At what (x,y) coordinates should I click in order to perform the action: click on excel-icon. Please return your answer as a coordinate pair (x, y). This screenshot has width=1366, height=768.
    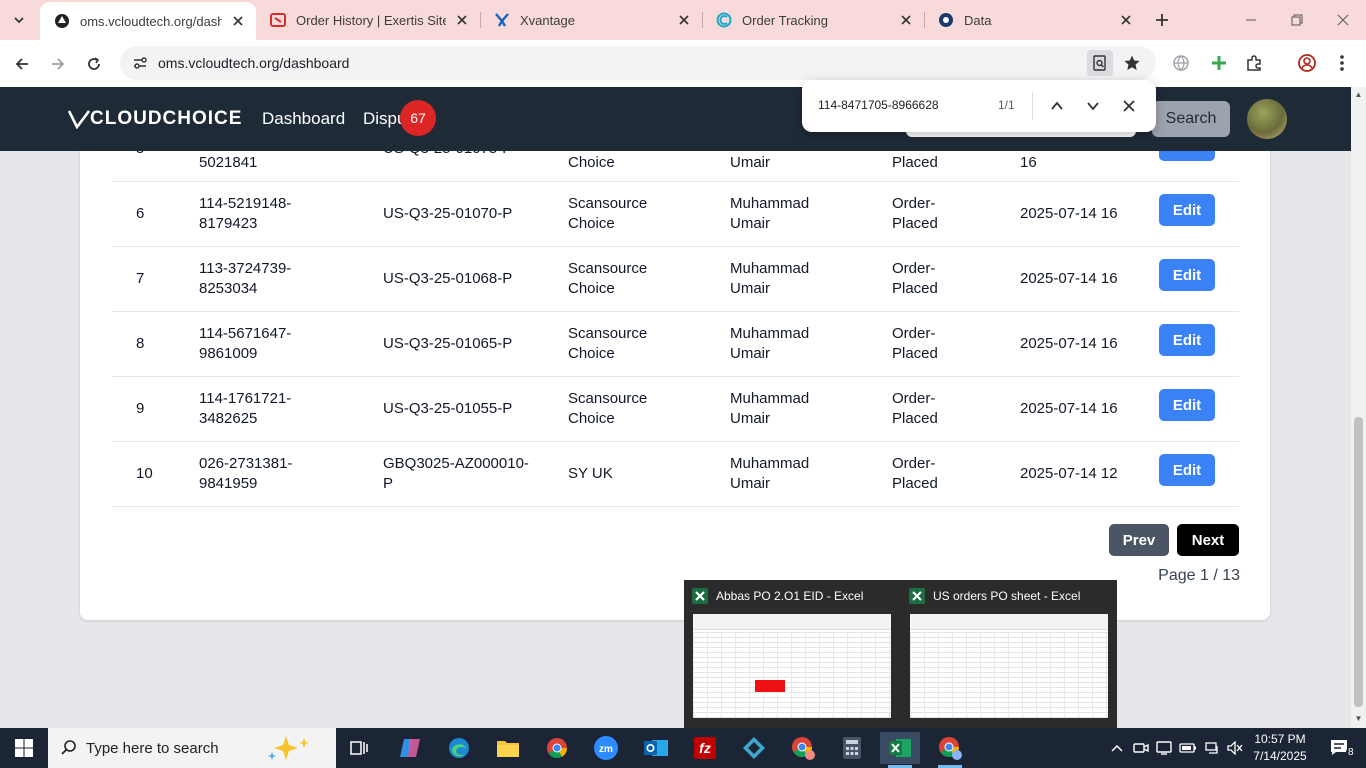
    Looking at the image, I should click on (917, 596).